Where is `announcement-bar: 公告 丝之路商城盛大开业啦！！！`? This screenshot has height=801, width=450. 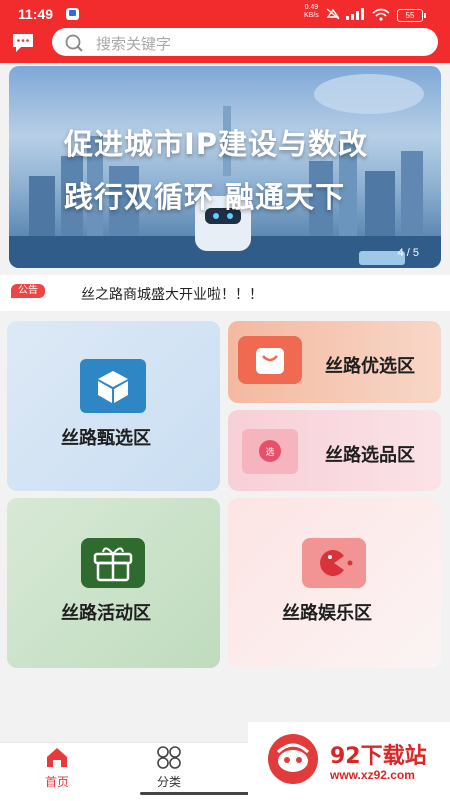 announcement-bar: 公告 丝之路商城盛大开业啦！！！ is located at coordinates (225, 293).